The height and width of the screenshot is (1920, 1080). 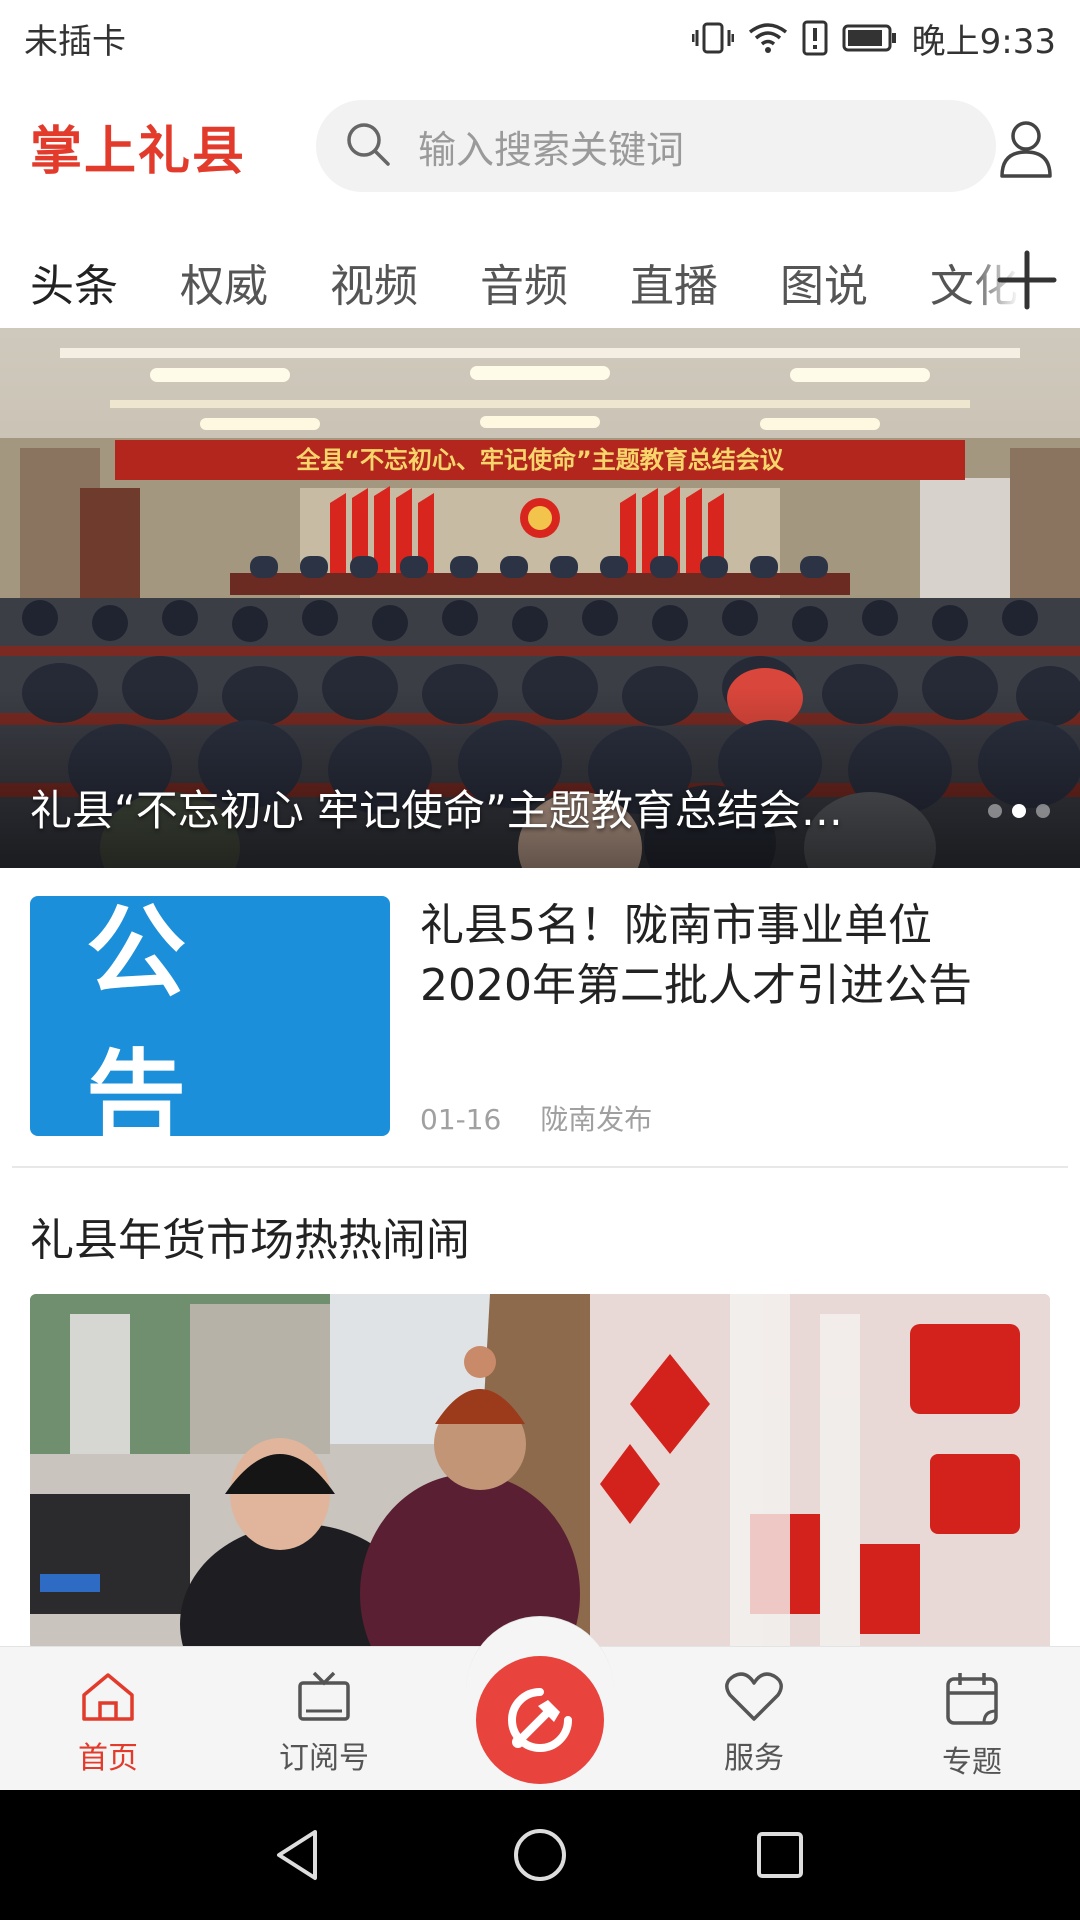 I want to click on nav-services-label: 服务, so click(x=754, y=1758).